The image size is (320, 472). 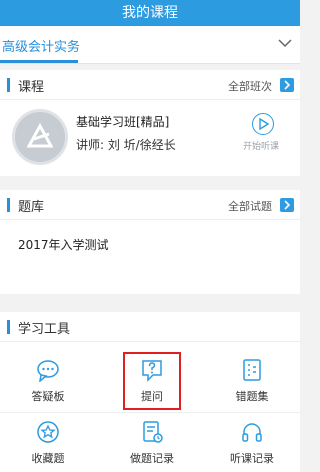 I want to click on selected-course-label: 高级会计实务, so click(x=41, y=47).